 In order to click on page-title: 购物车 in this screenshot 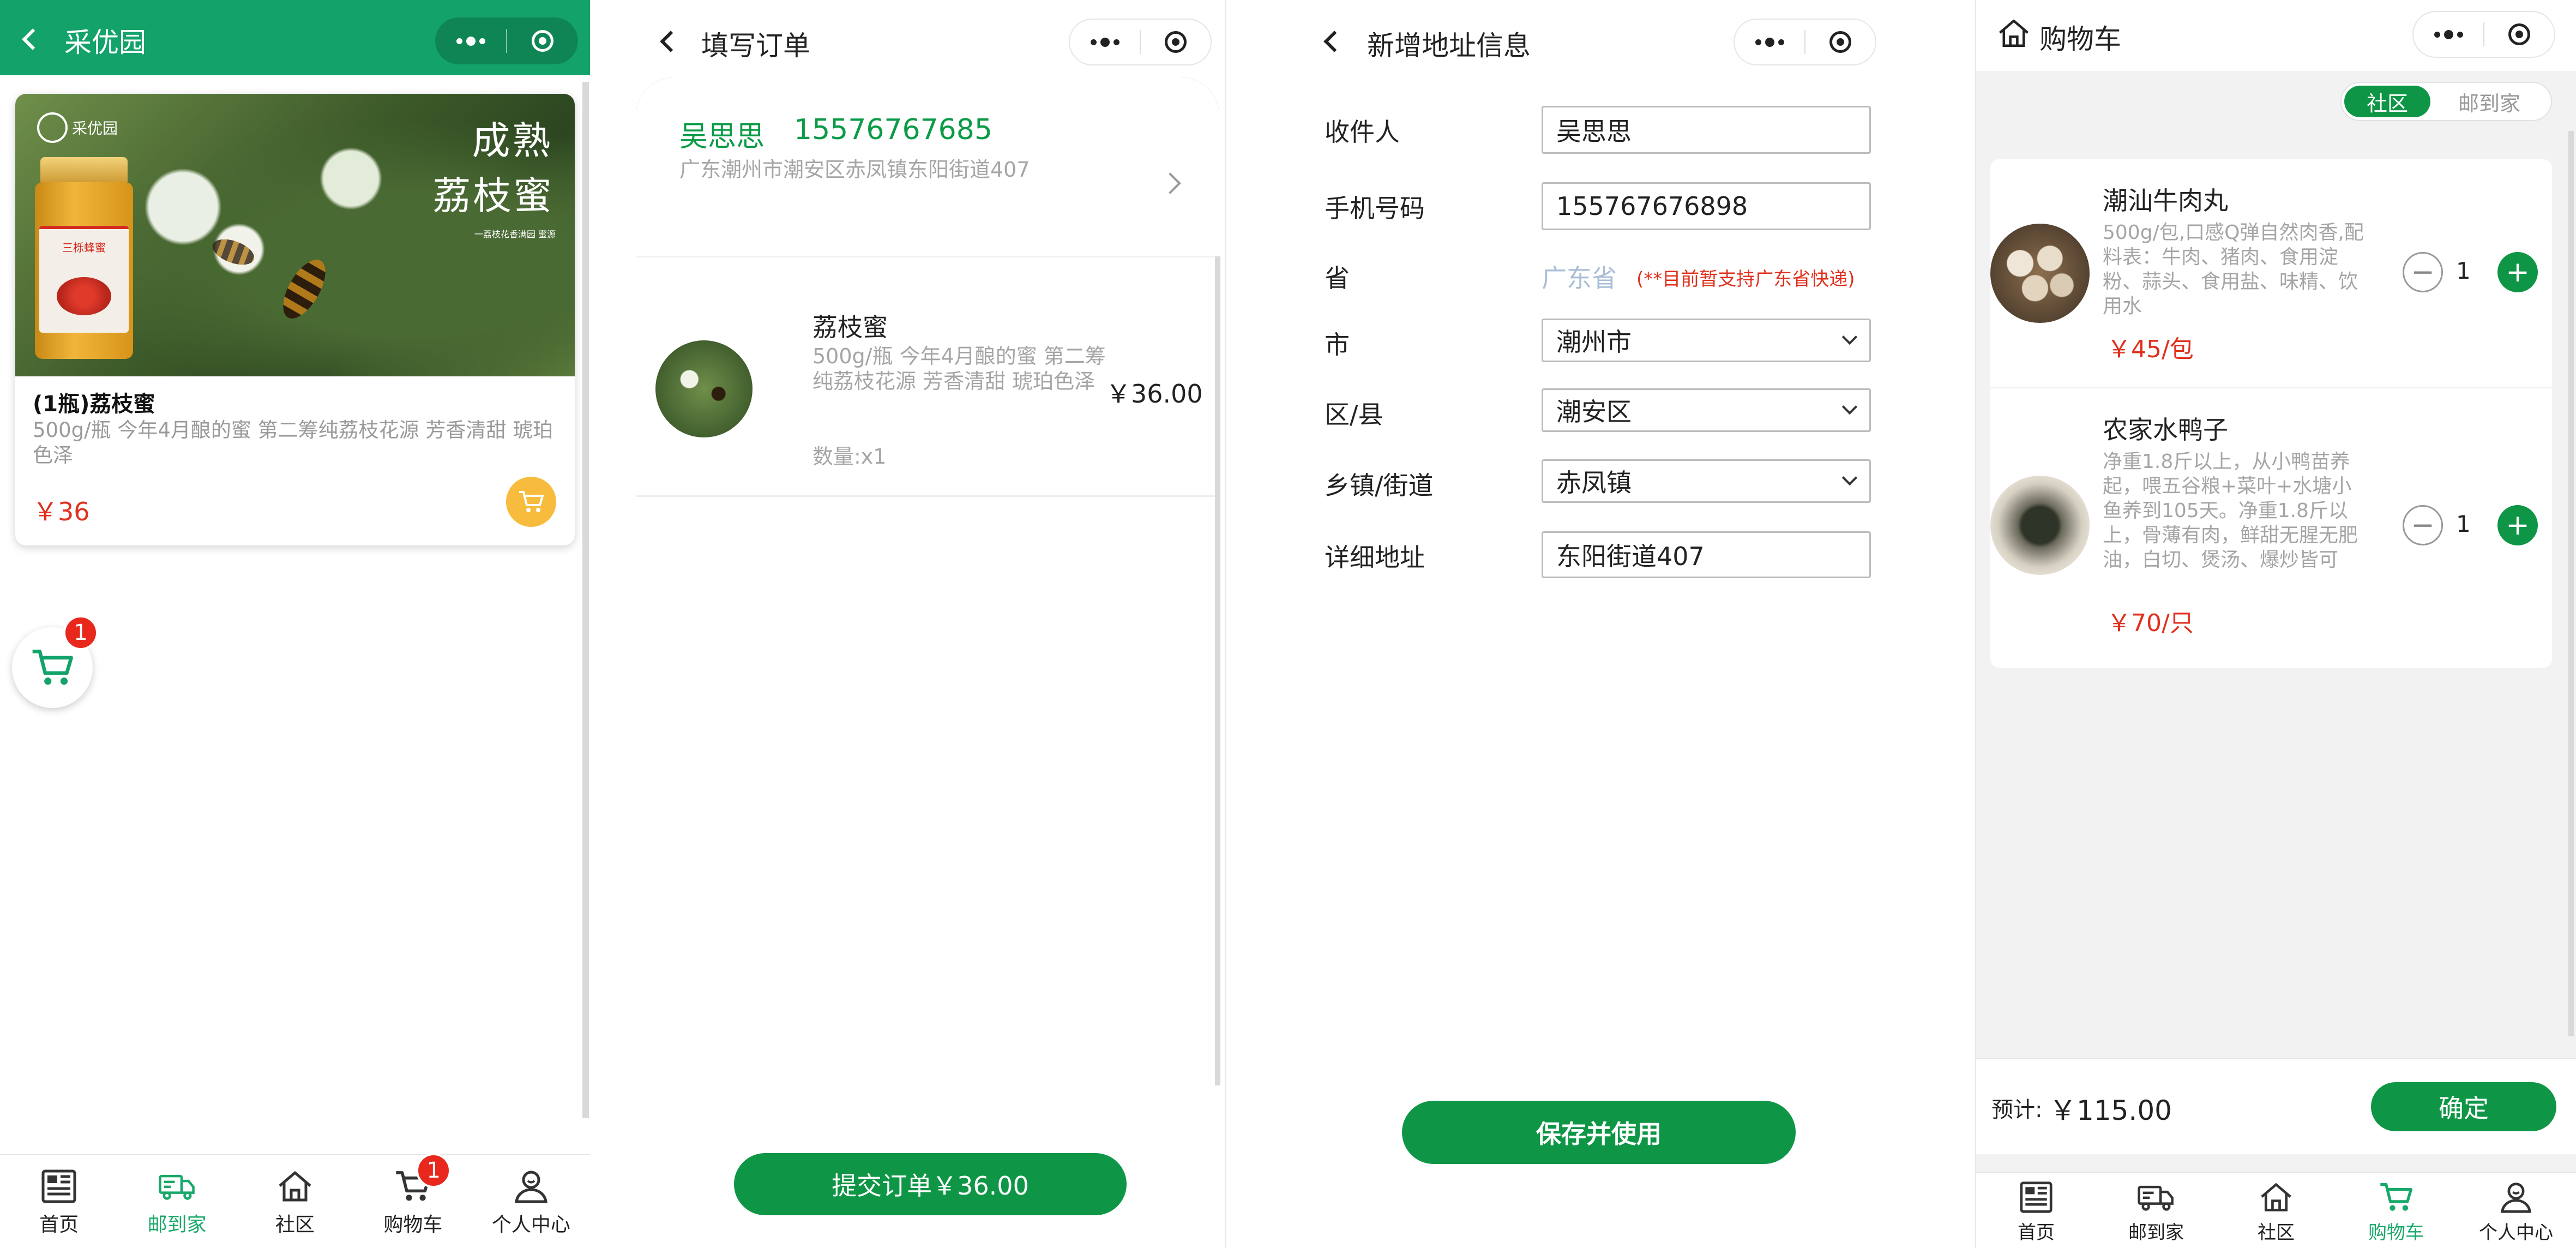, I will do `click(2080, 39)`.